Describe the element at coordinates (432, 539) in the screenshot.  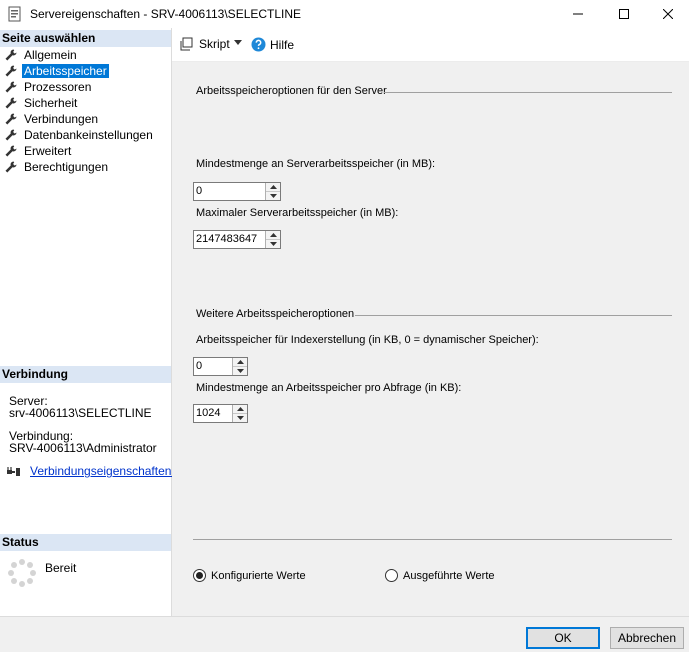
I see `values-divider` at that location.